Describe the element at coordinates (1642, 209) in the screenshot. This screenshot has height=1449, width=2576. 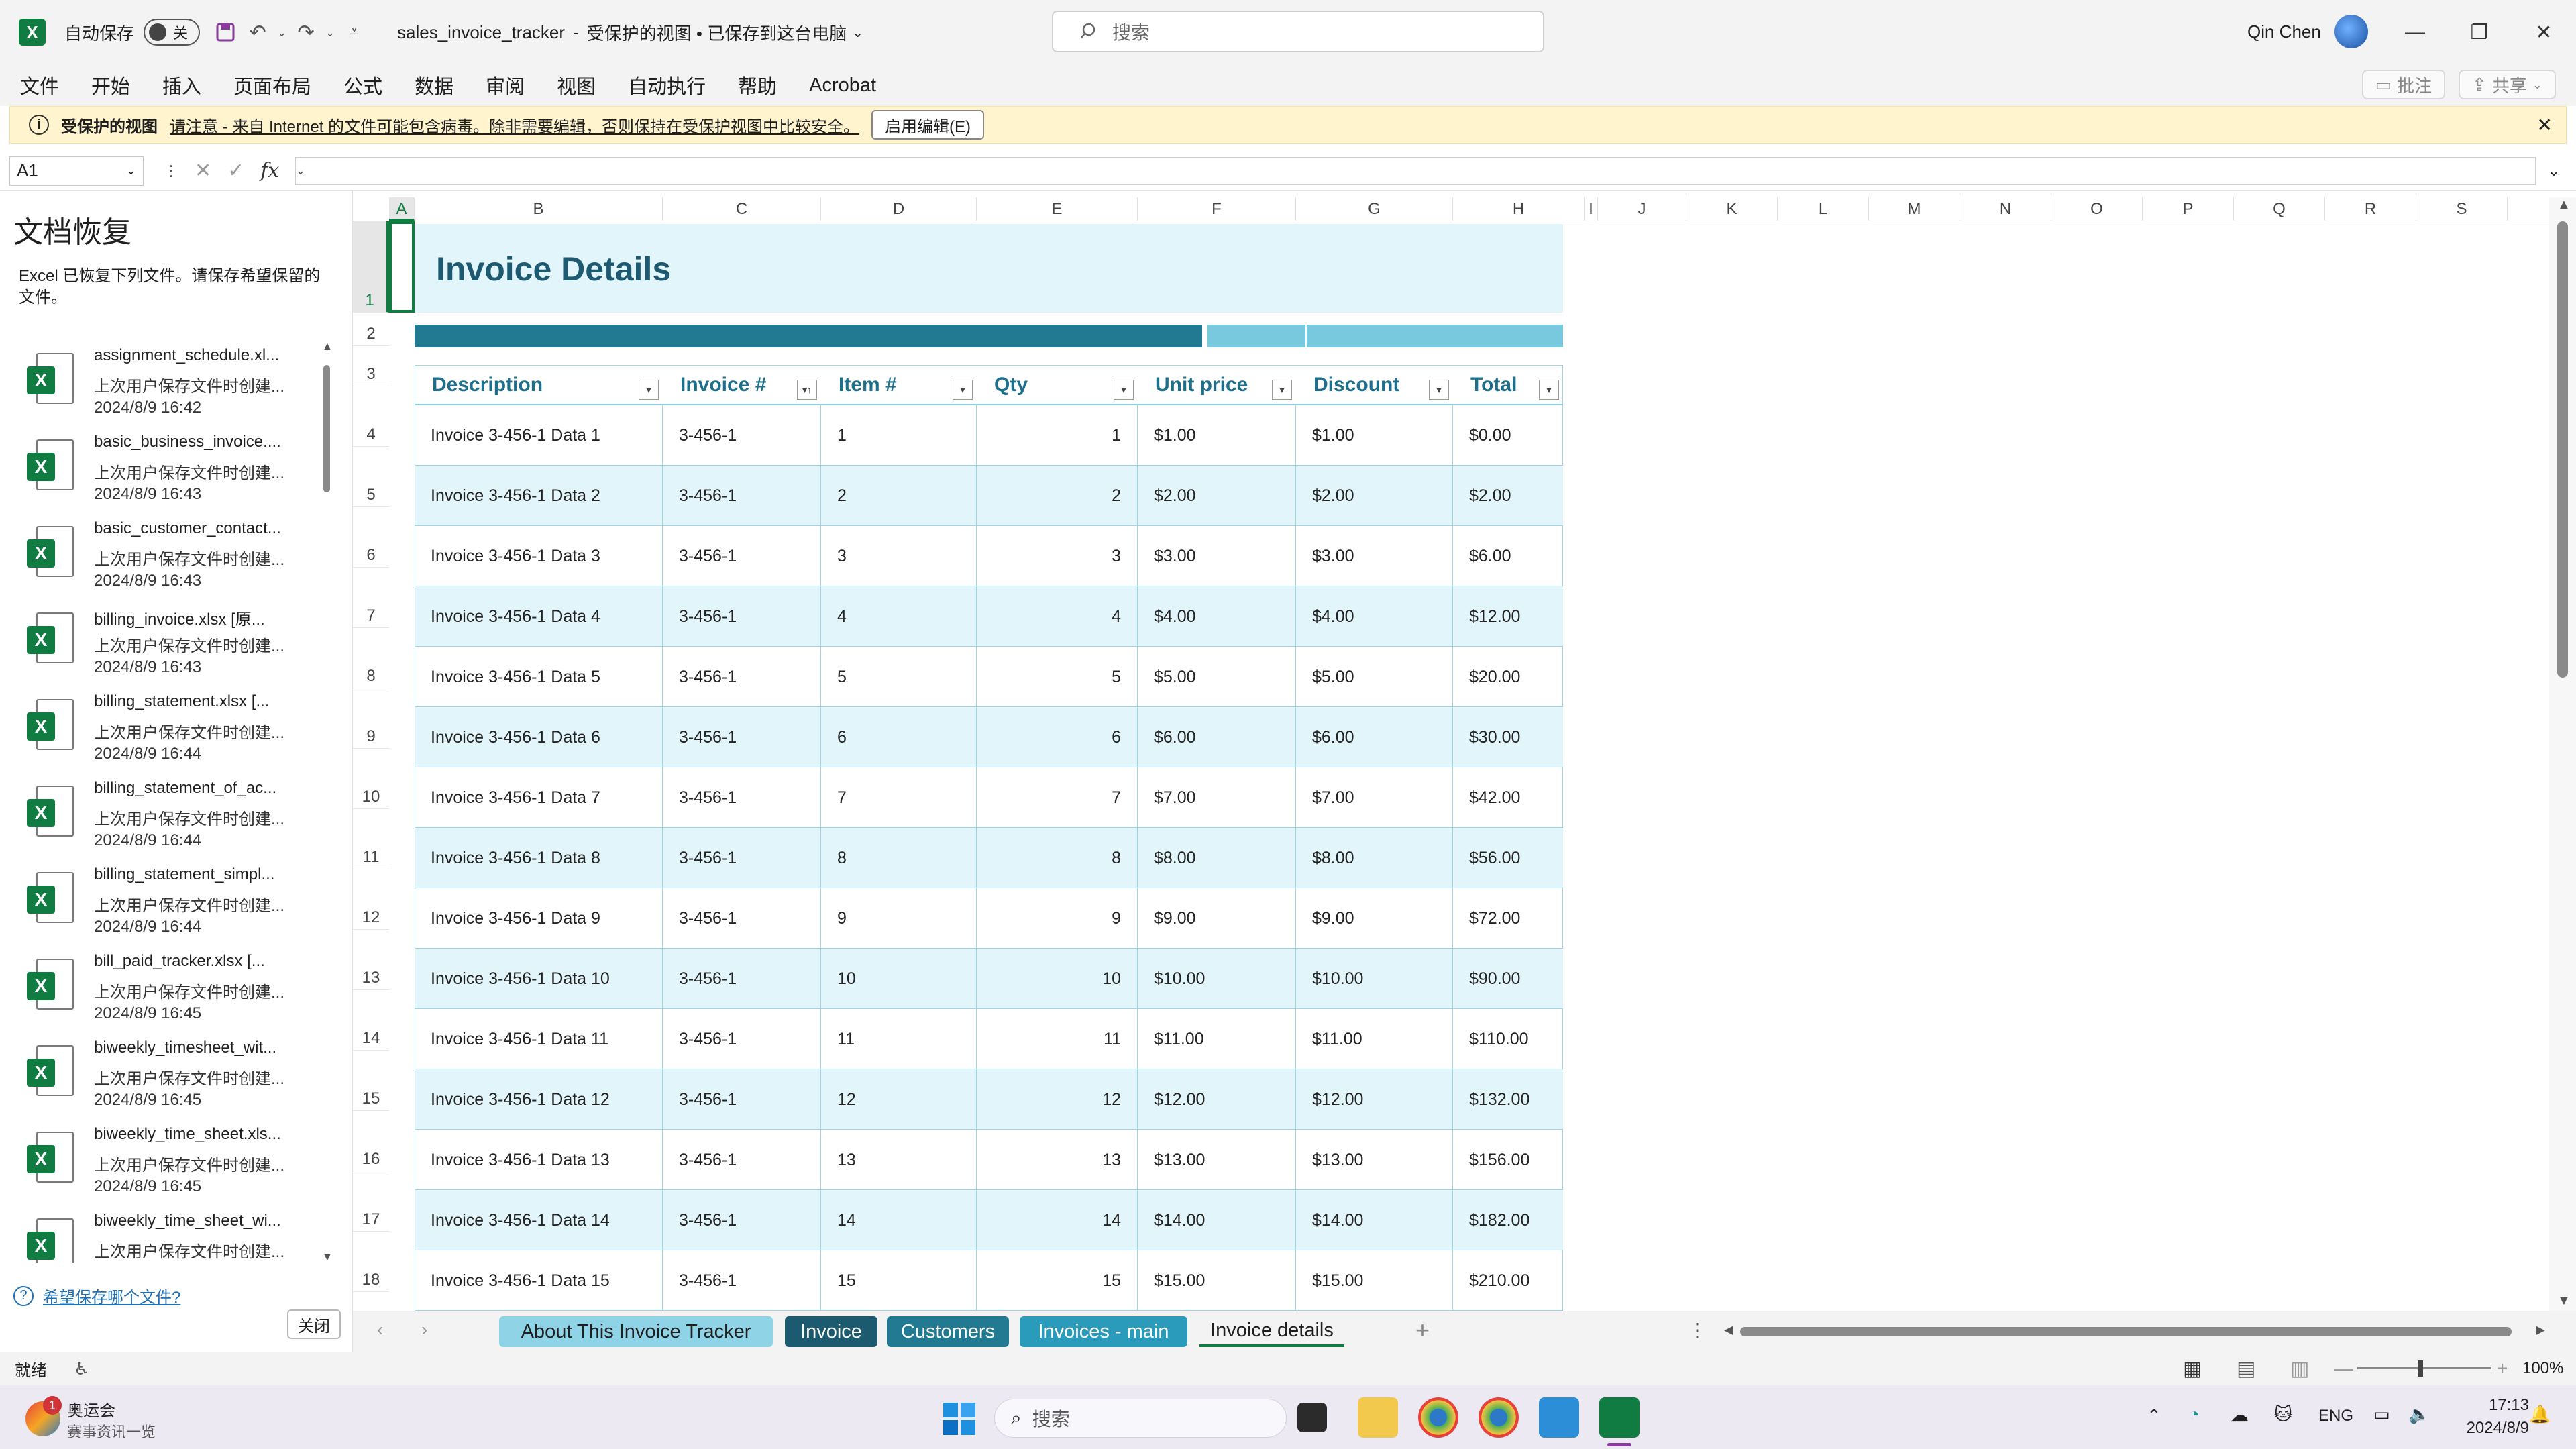
I see `column-header-j: J` at that location.